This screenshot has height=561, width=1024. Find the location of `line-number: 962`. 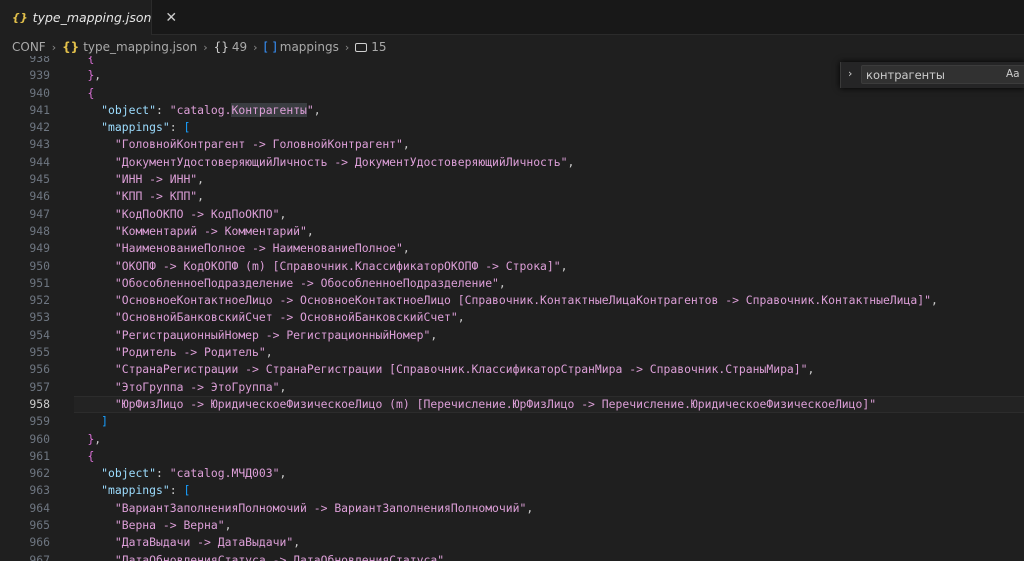

line-number: 962 is located at coordinates (39, 473).